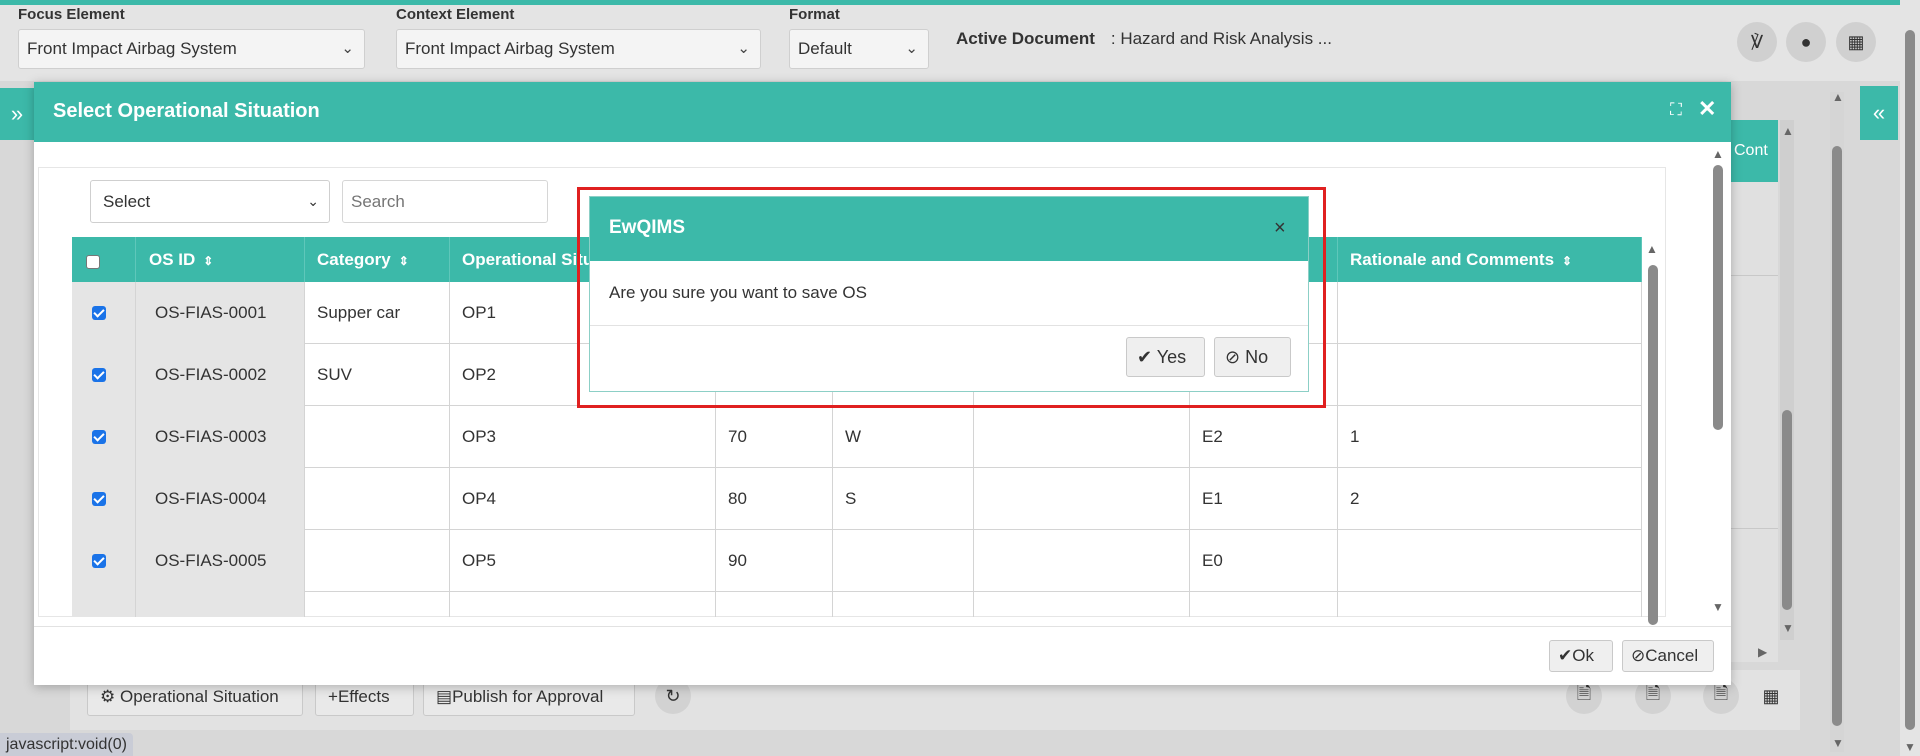  I want to click on vine-icon: ℣, so click(1757, 42).